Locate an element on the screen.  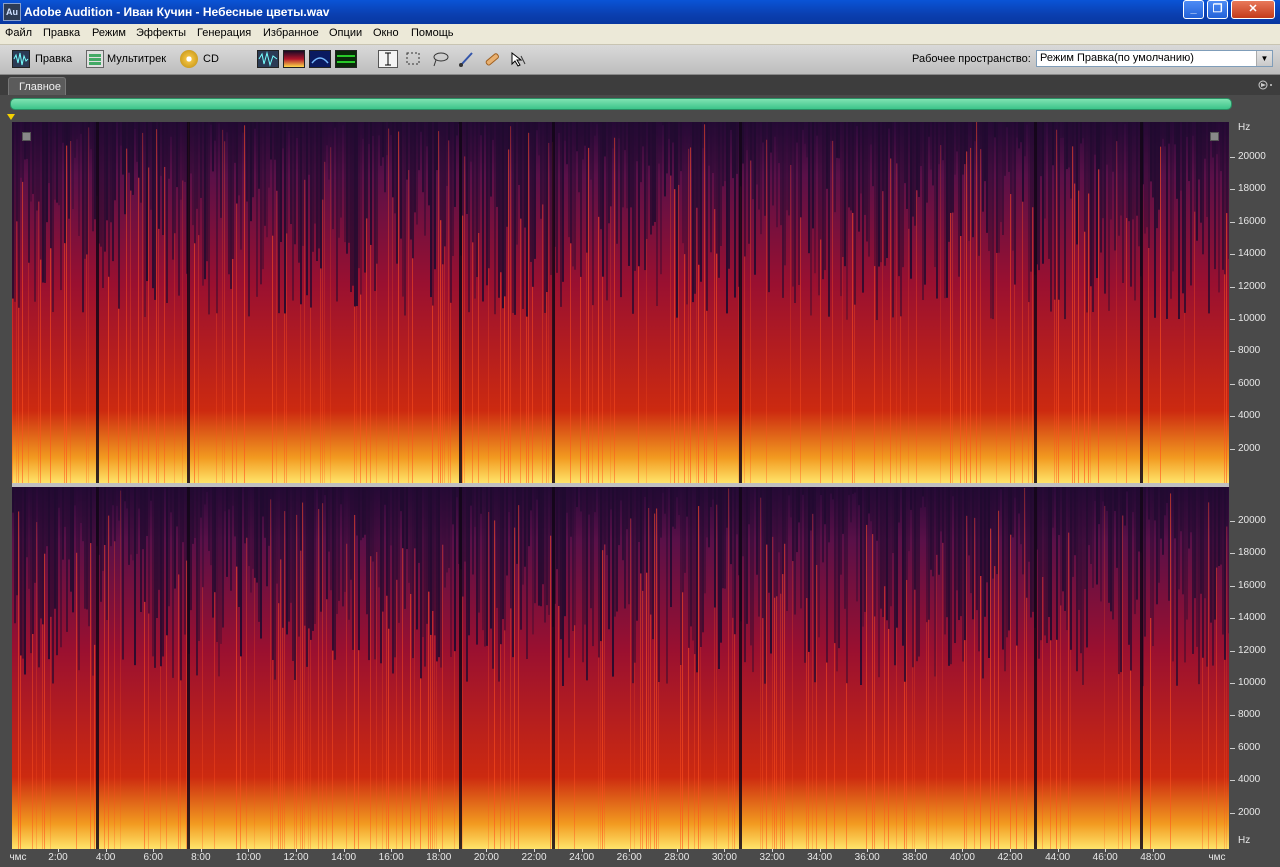
brush-selection-tool-icon is located at coordinates (466, 59).